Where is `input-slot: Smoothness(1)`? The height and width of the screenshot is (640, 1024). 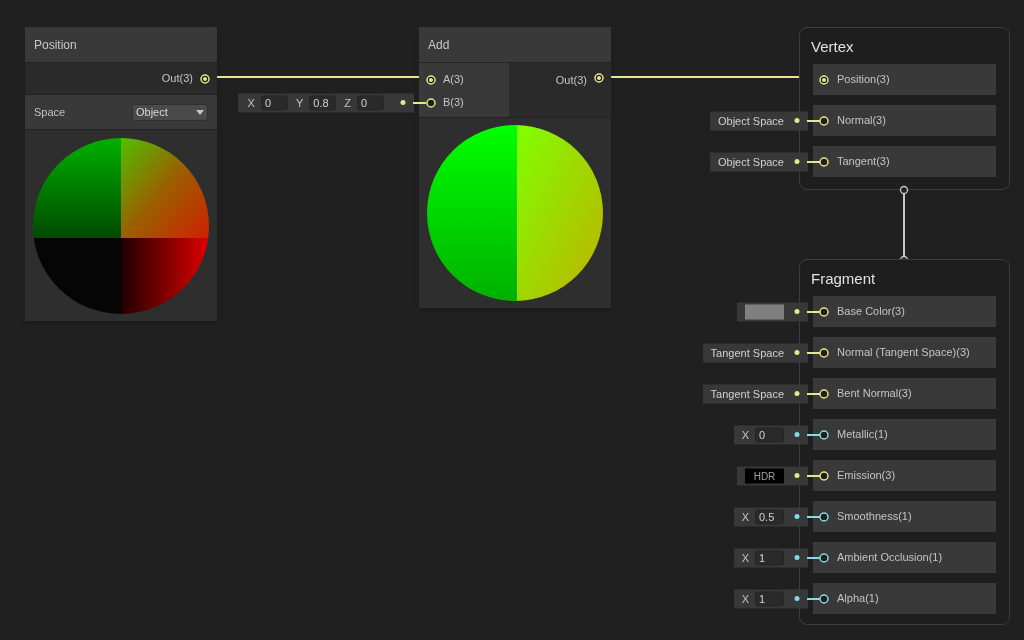 input-slot: Smoothness(1) is located at coordinates (904, 516).